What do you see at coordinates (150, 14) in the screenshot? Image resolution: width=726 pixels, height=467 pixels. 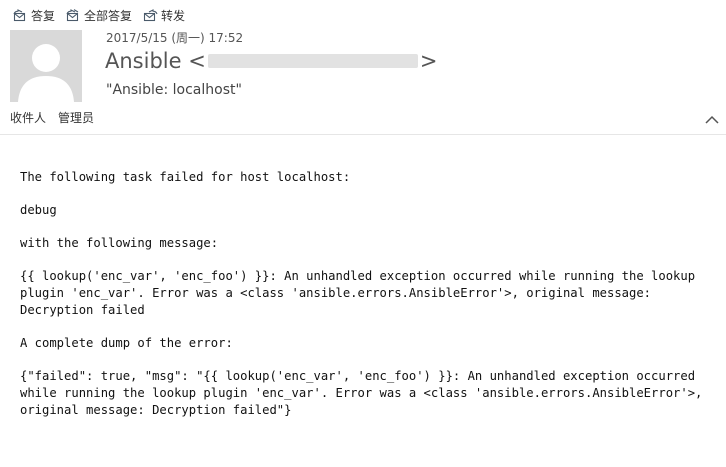 I see `forward-icon` at bounding box center [150, 14].